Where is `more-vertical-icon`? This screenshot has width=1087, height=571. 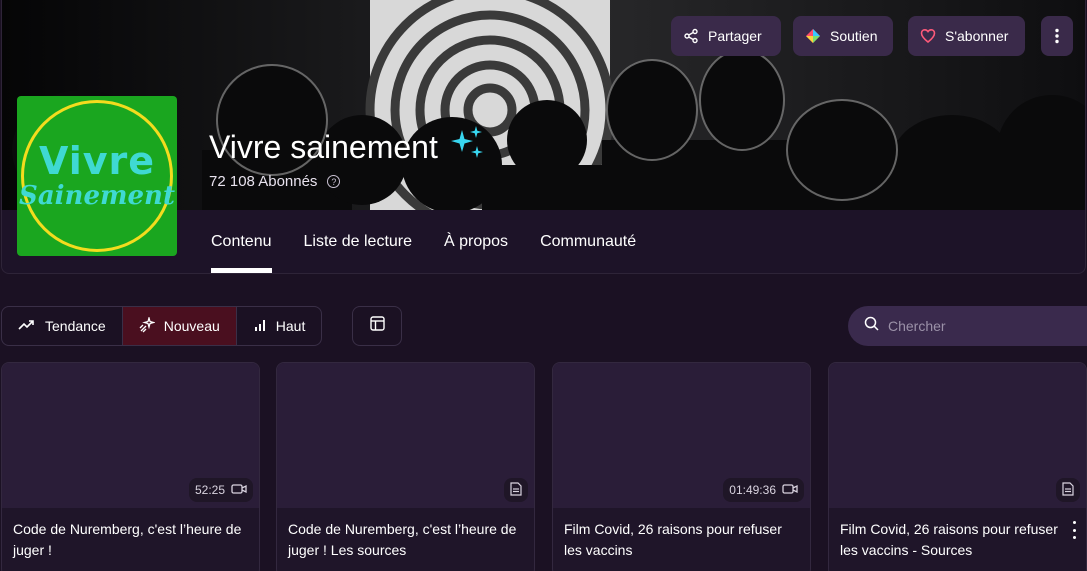
more-vertical-icon is located at coordinates (1057, 36).